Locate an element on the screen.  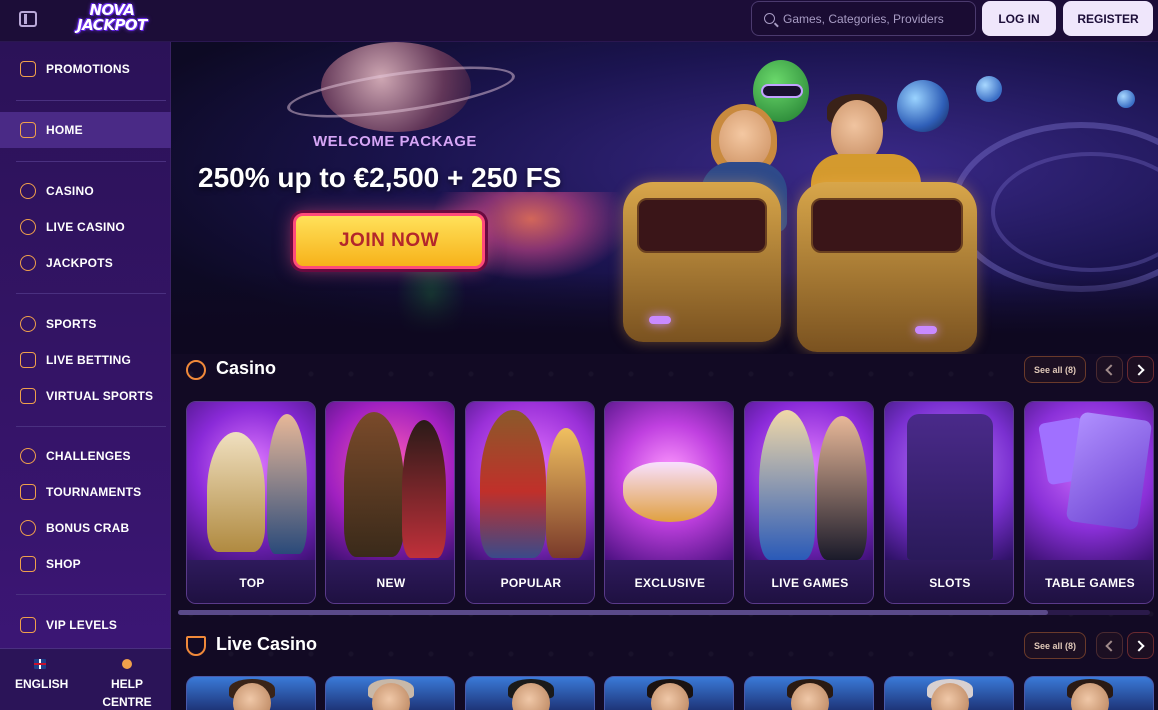
playing-card-icon is located at coordinates (1109, 471).